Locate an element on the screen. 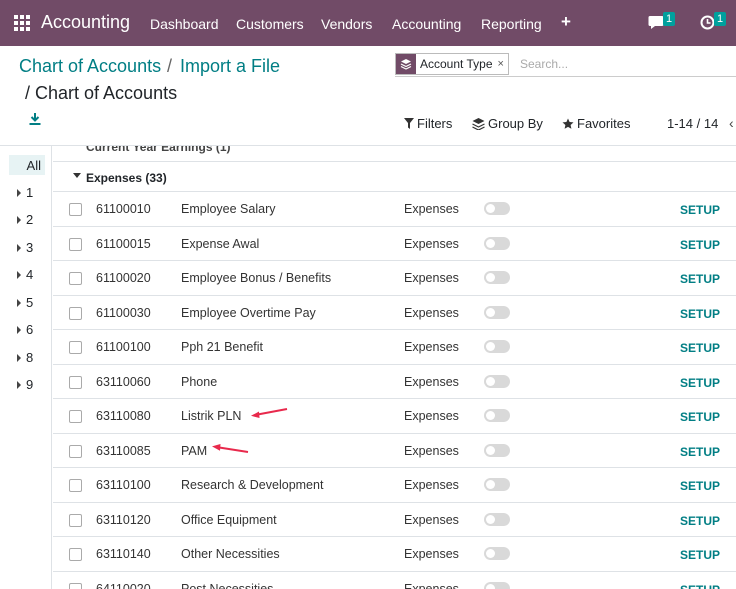 This screenshot has height=589, width=736. app-name: Accounting is located at coordinates (85, 22).